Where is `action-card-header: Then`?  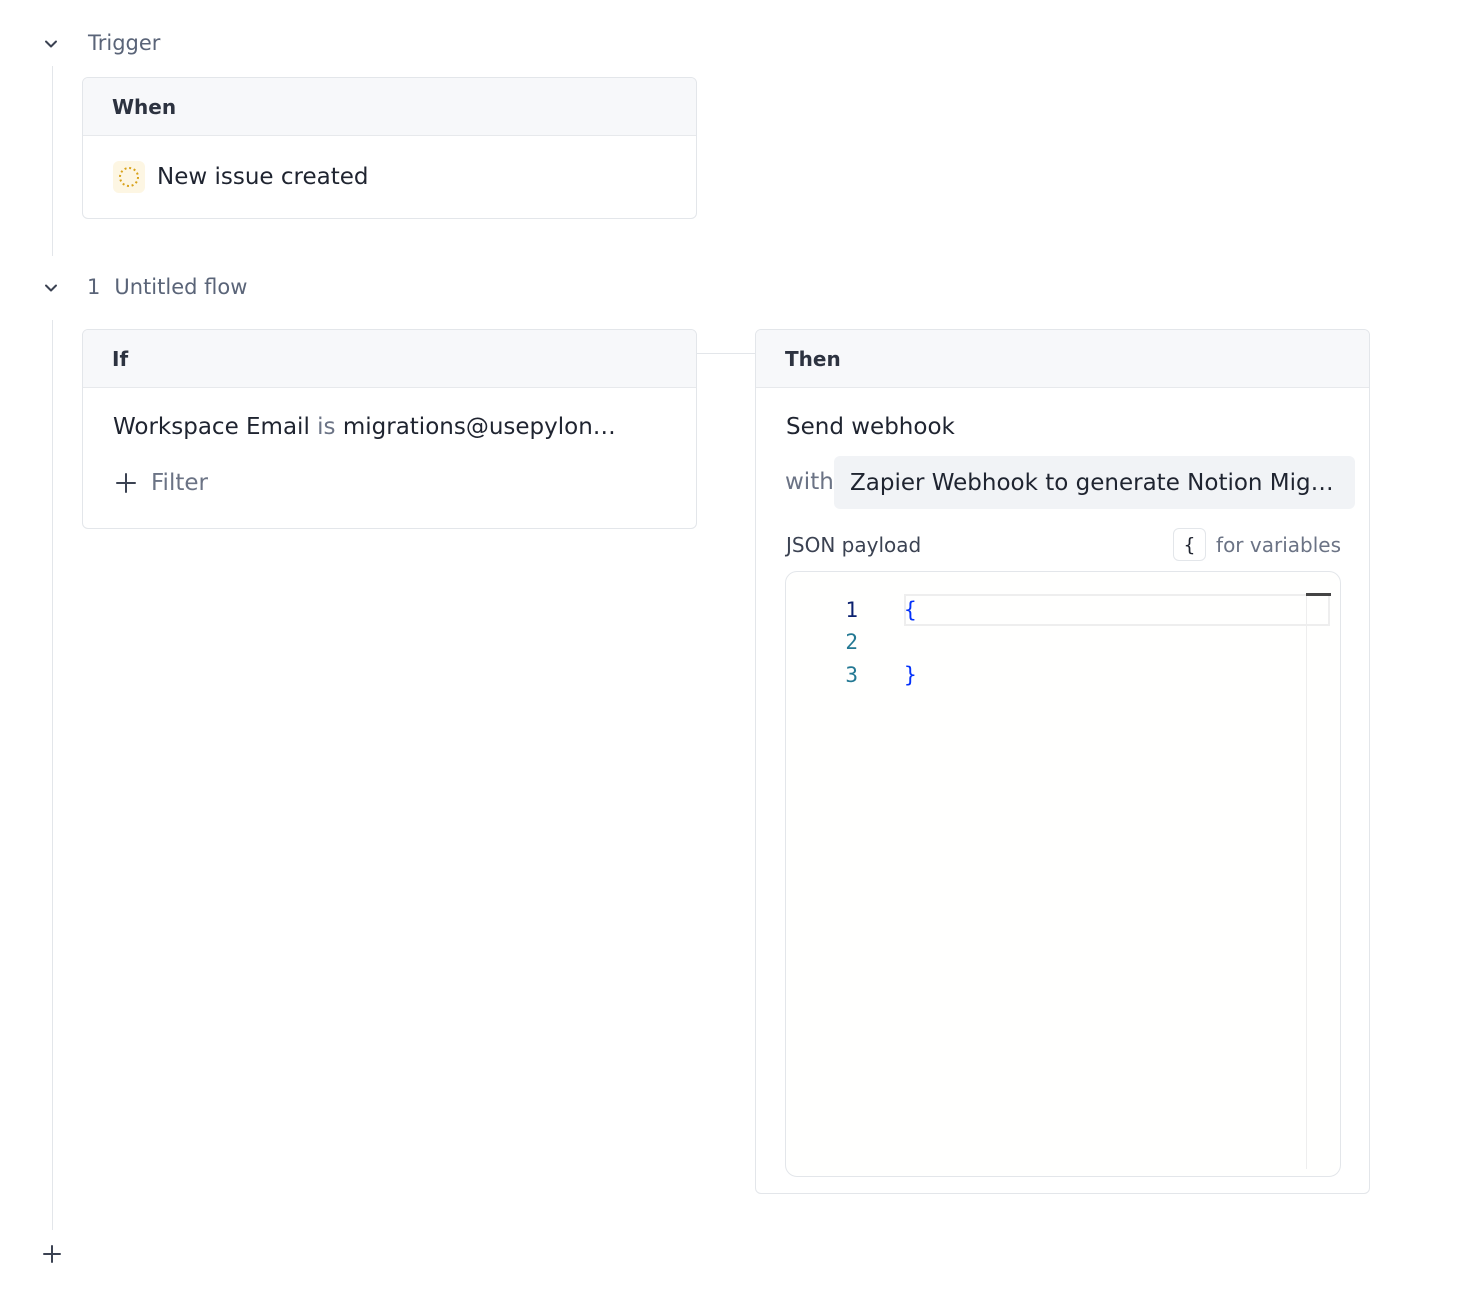 action-card-header: Then is located at coordinates (1062, 359).